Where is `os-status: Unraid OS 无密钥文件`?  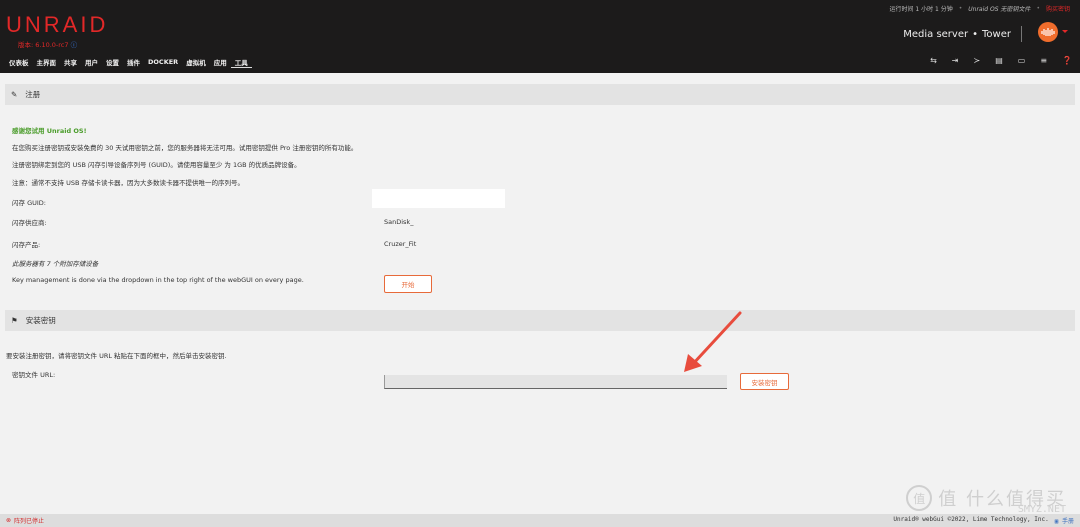
os-status: Unraid OS 无密钥文件 is located at coordinates (999, 9).